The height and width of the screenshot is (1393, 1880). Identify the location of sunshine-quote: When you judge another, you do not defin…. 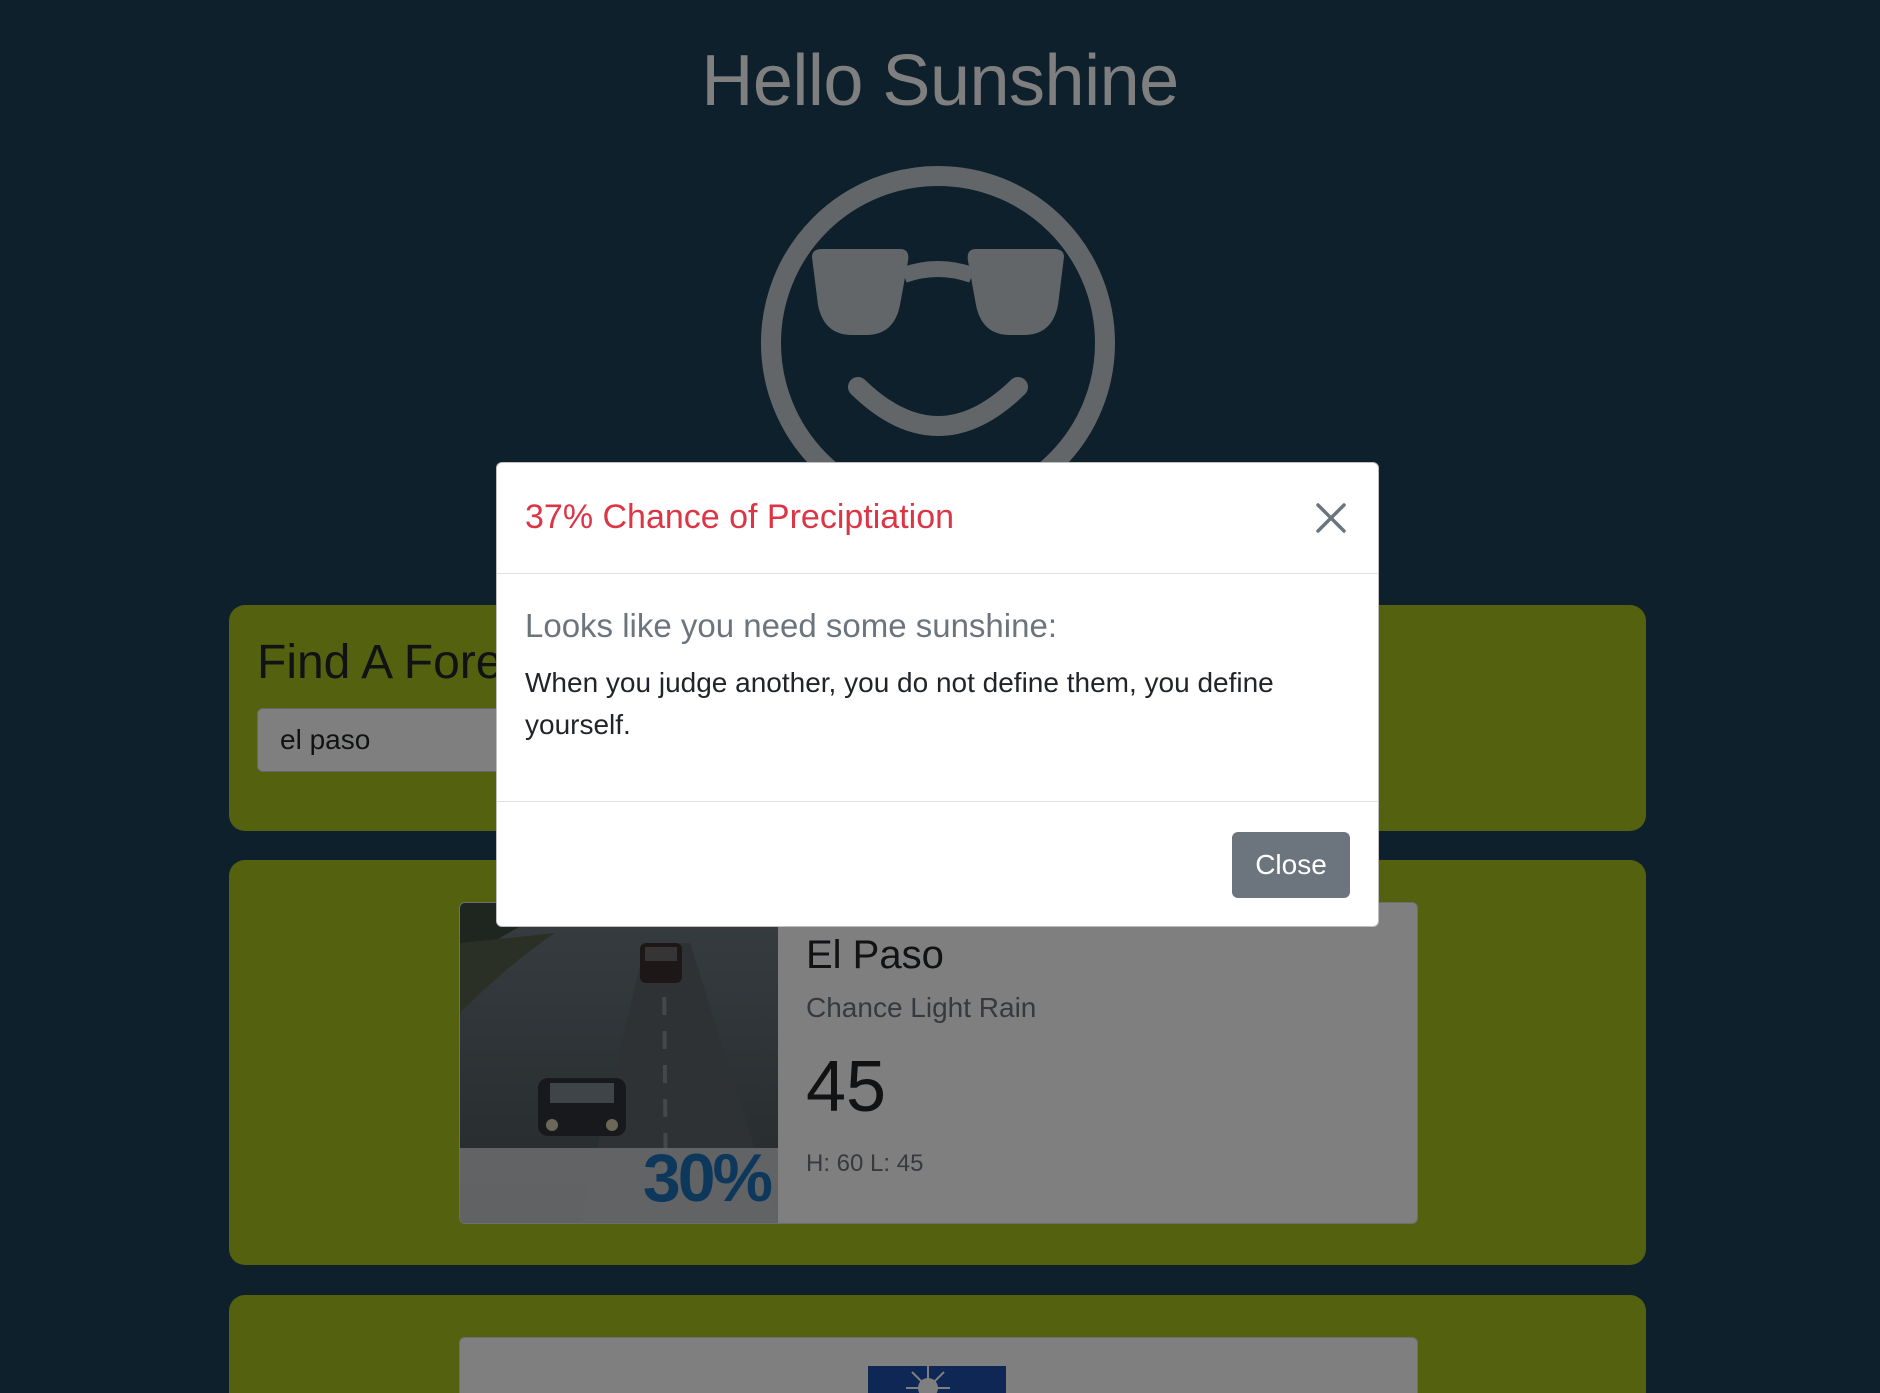
(899, 703).